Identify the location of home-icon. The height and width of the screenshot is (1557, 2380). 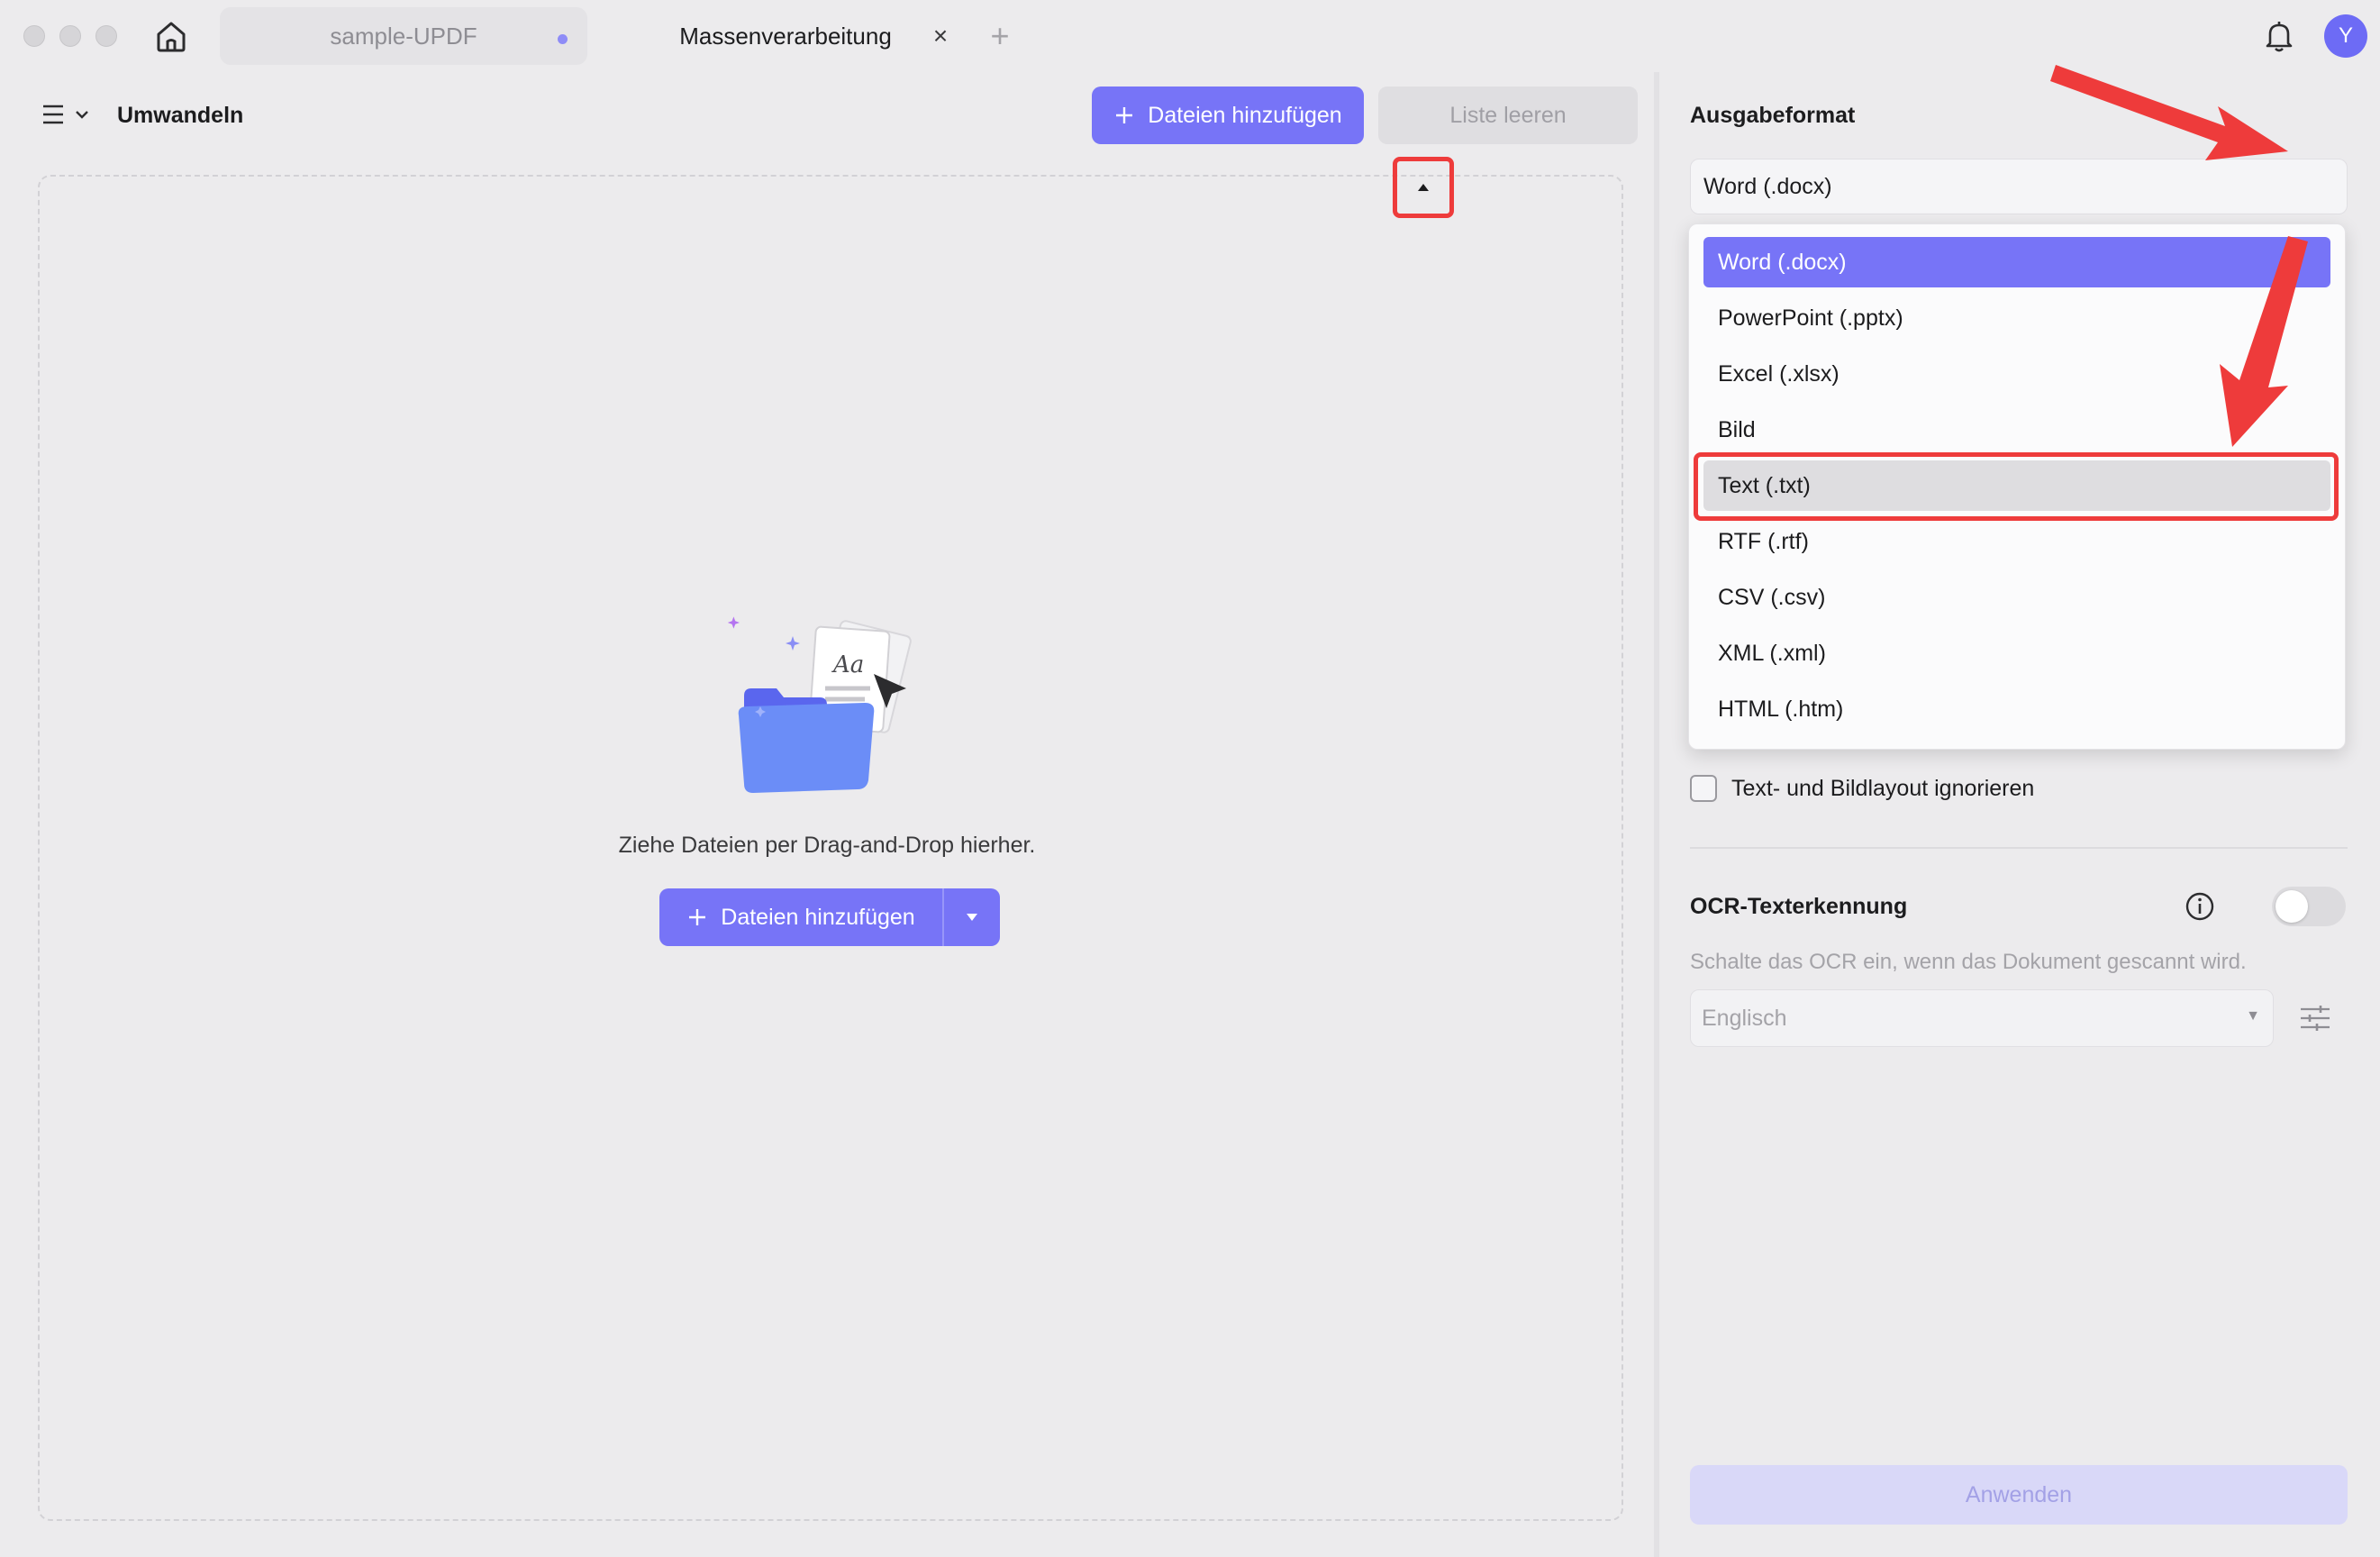
(171, 36).